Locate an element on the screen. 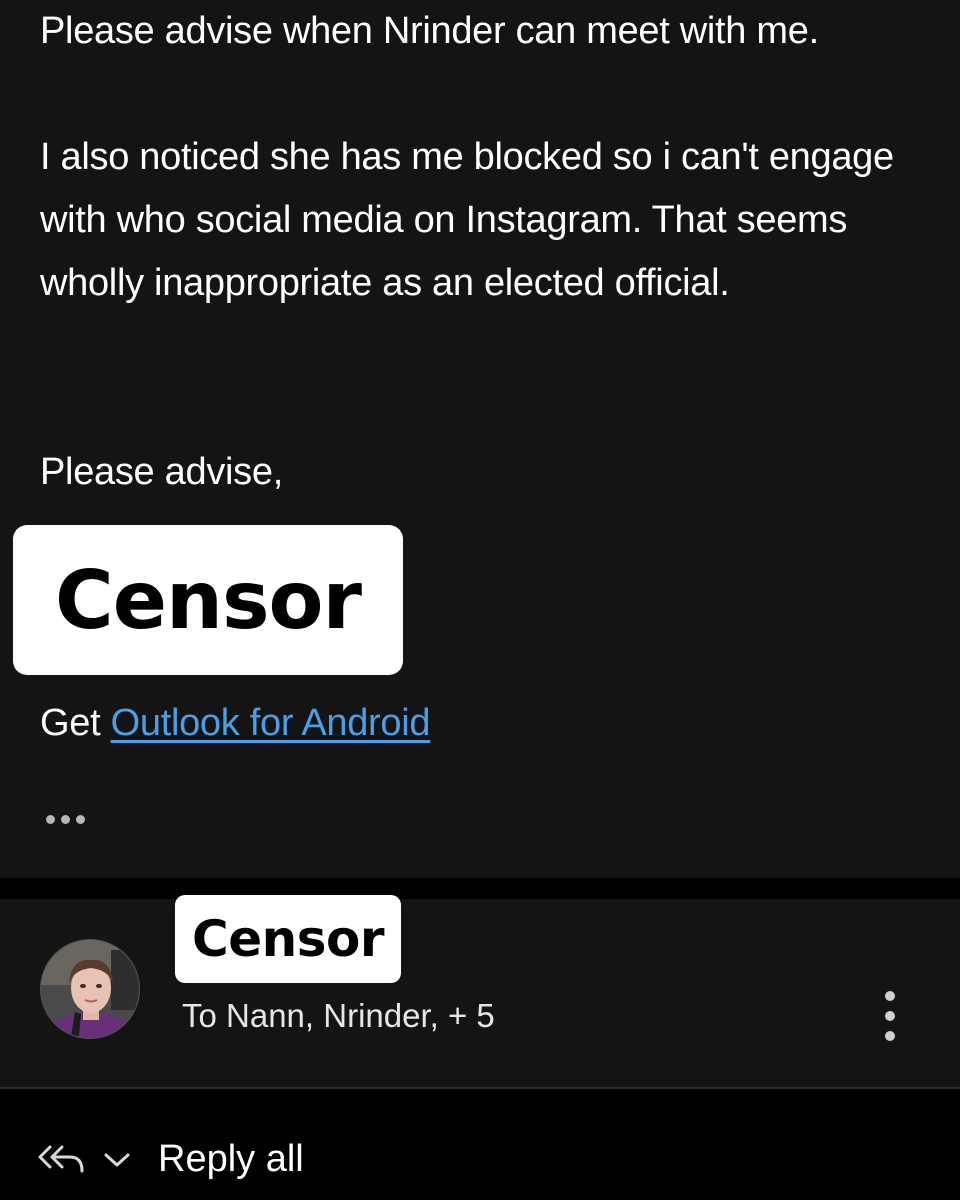 The height and width of the screenshot is (1200, 960). outlook-promo-line: Get Outlook for Android is located at coordinates (235, 723).